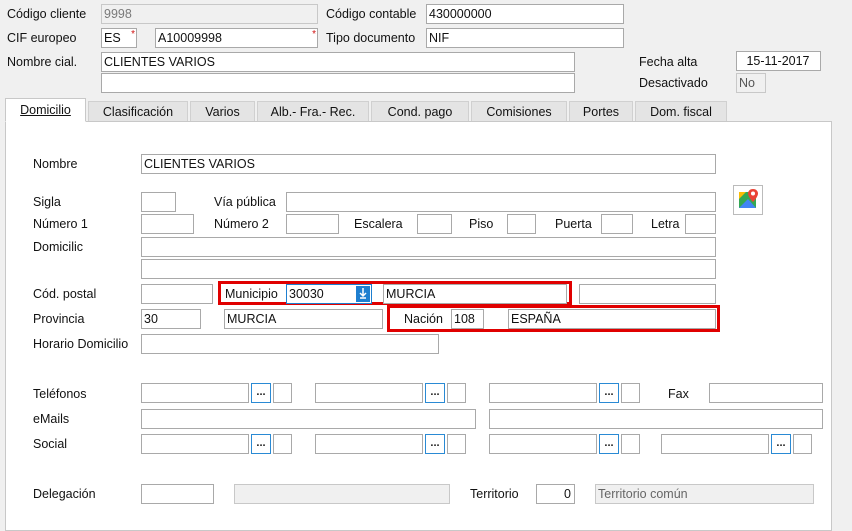  Describe the element at coordinates (673, 83) in the screenshot. I see `desactivado-label: Desactivado` at that location.